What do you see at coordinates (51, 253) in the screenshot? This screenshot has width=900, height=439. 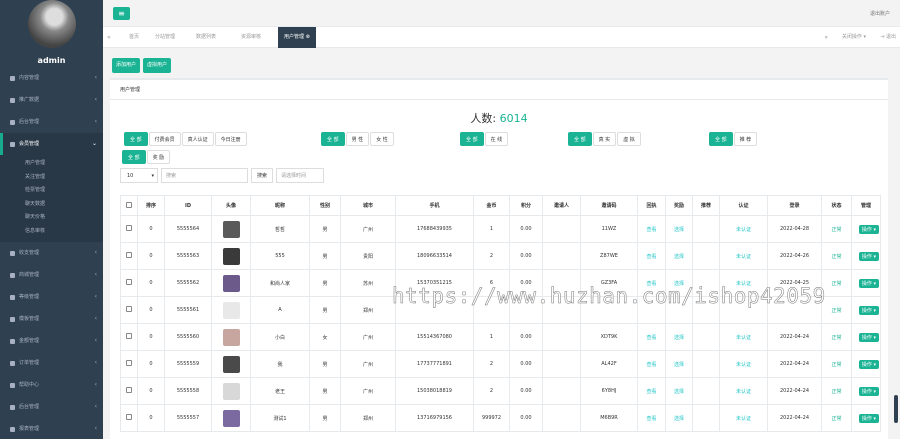 I see `sidebar-item-4: 收支管理 ‹` at bounding box center [51, 253].